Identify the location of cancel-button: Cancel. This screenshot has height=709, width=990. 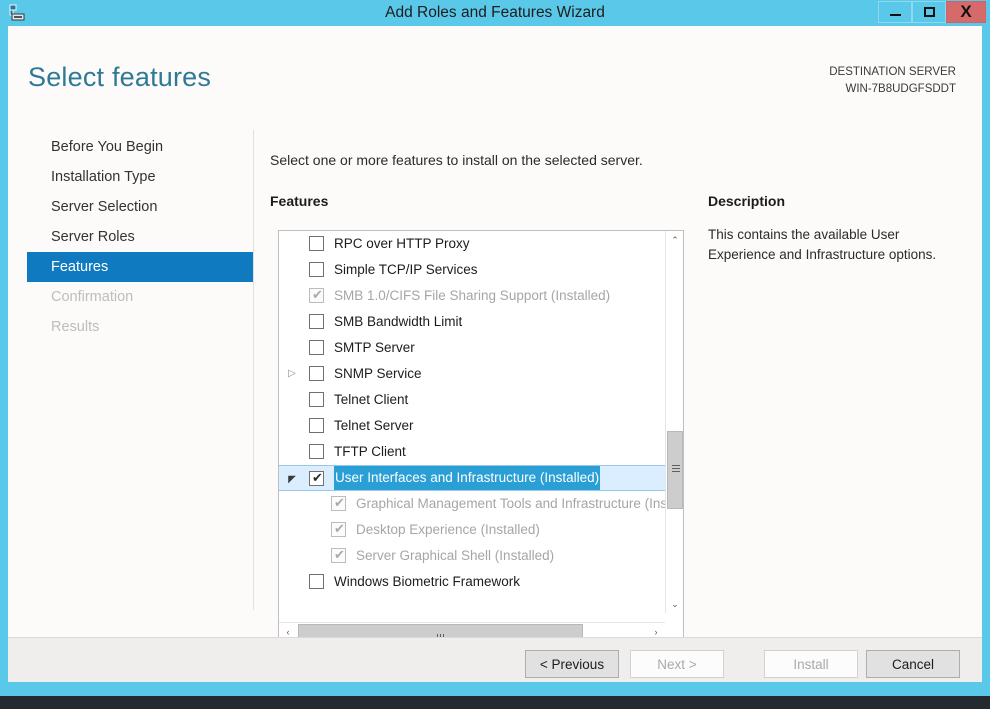
(913, 664).